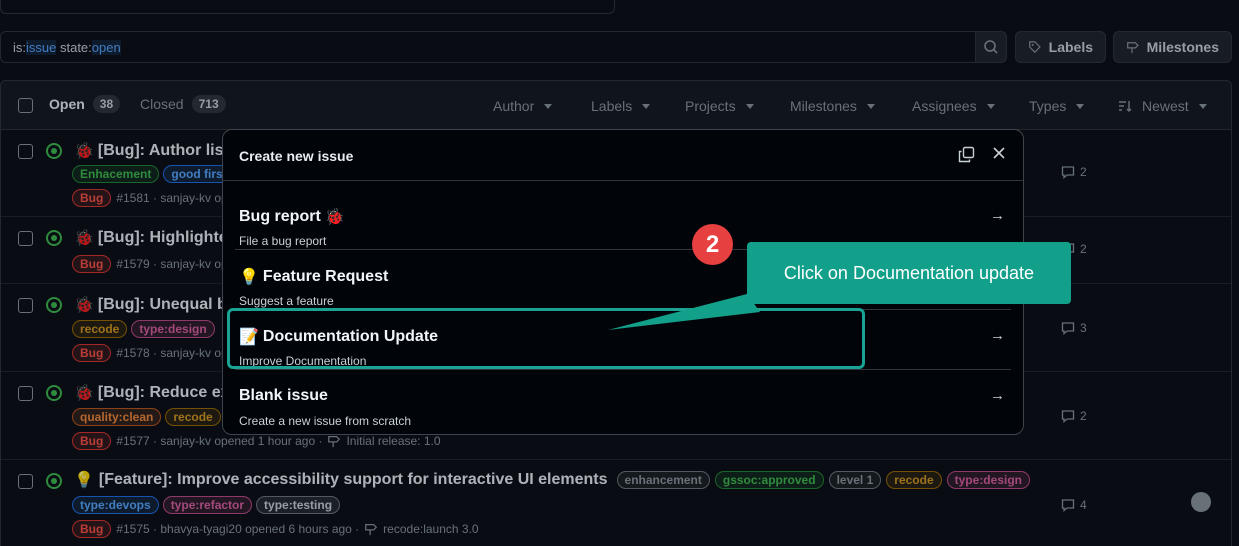 The width and height of the screenshot is (1239, 546). Describe the element at coordinates (249, 277) in the screenshot. I see `lightbulb-icon: 💡` at that location.